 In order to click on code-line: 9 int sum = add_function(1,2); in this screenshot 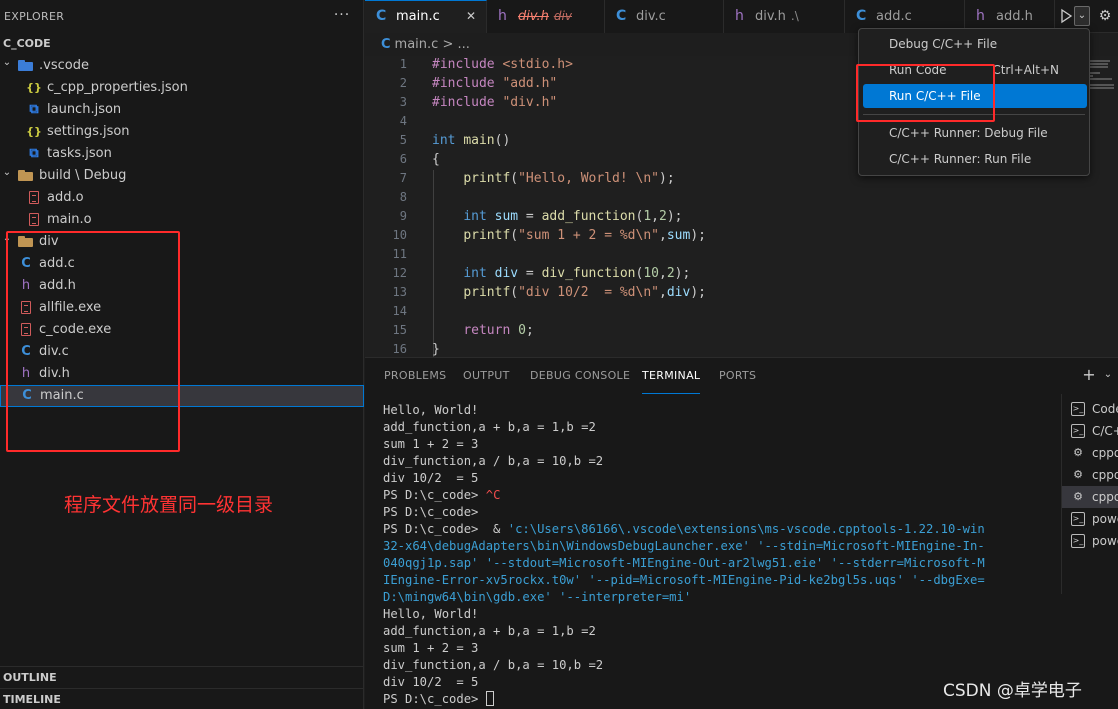, I will do `click(741, 216)`.